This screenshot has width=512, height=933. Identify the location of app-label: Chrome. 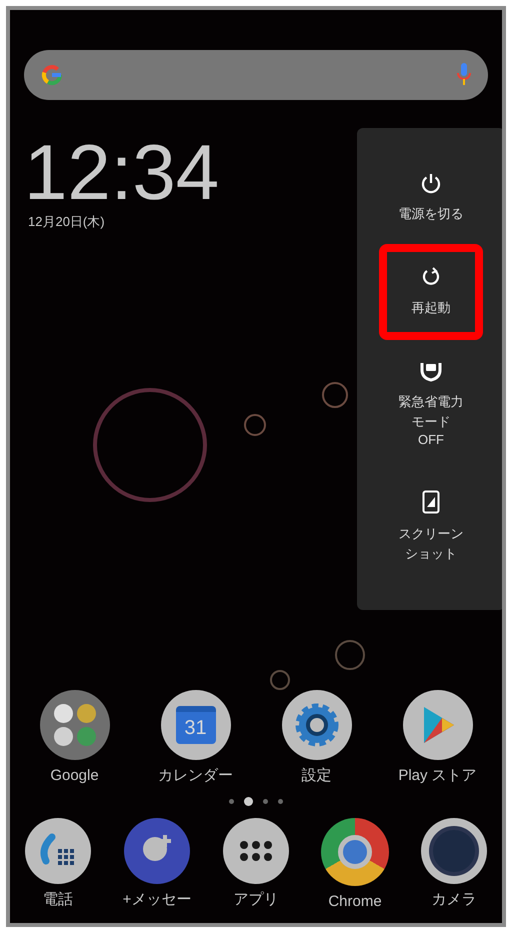
(355, 902).